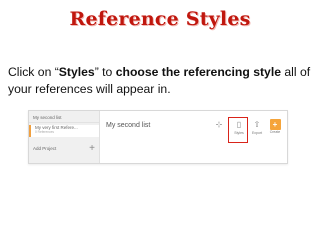 This screenshot has height=240, width=320. I want to click on sidebar-item-sub: 0 References, so click(44, 132).